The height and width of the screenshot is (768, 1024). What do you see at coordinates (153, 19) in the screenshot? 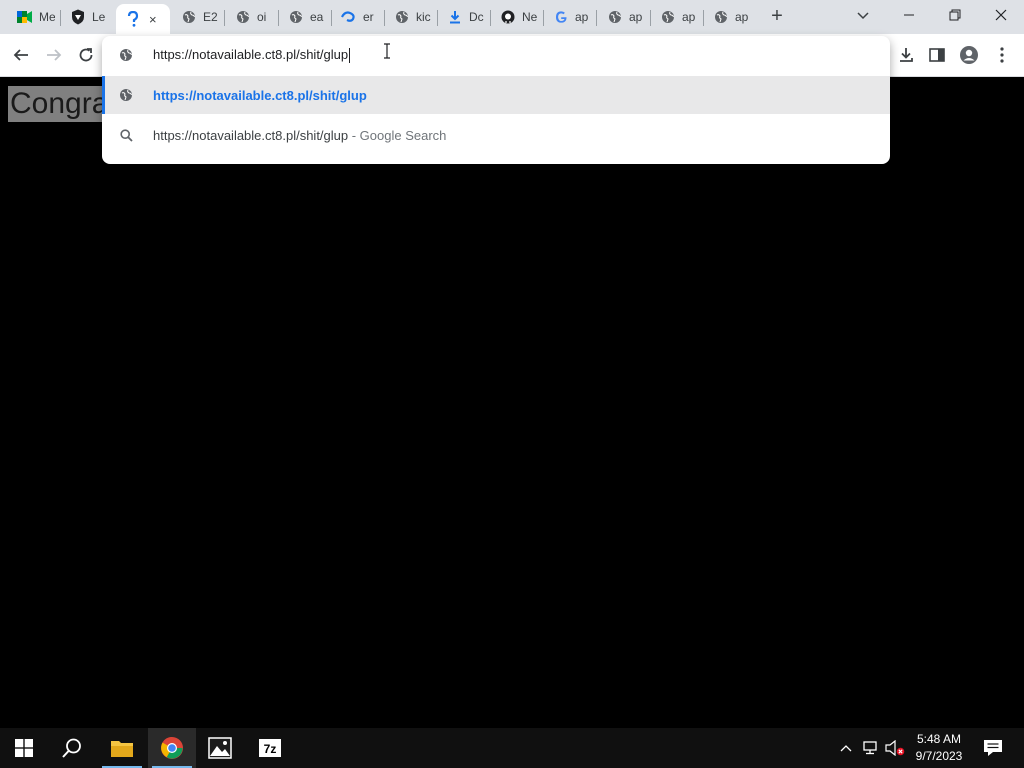
I see `close-tab-icon: ×` at bounding box center [153, 19].